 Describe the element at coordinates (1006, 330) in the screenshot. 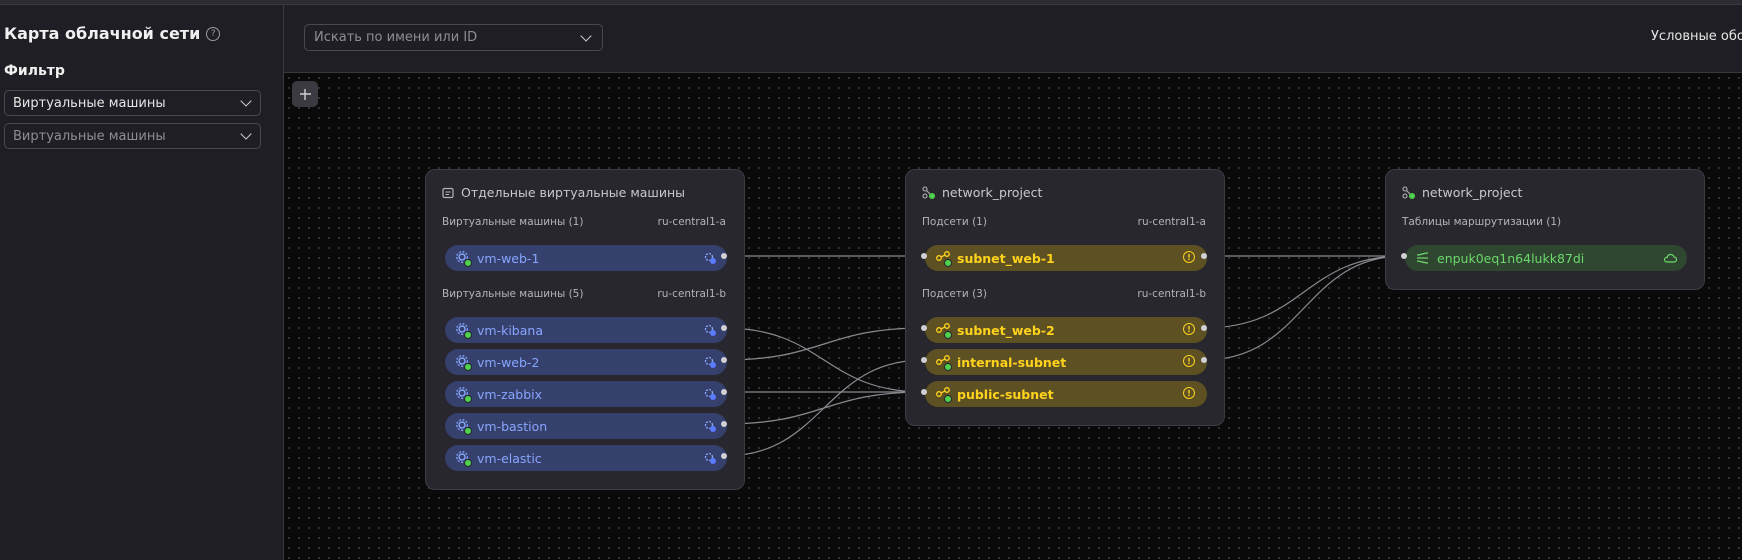

I see `subnet-name: subnet_web-2` at that location.